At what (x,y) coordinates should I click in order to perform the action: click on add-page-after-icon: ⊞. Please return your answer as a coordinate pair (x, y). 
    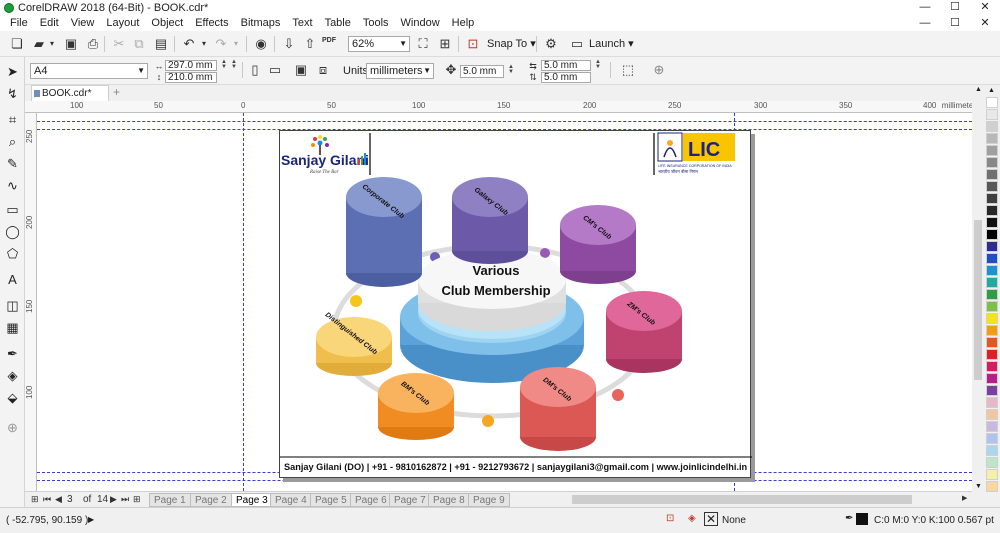
    Looking at the image, I should click on (137, 499).